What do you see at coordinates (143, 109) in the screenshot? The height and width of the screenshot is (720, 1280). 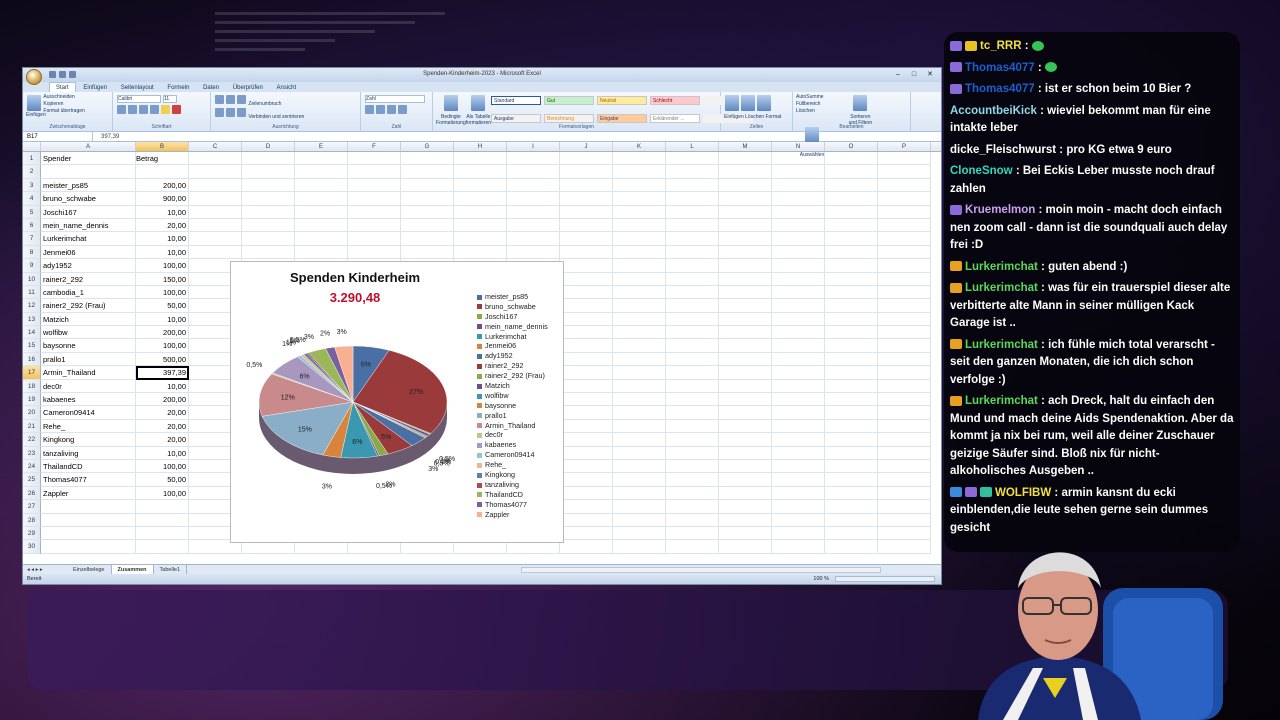 I see `underline-icon` at bounding box center [143, 109].